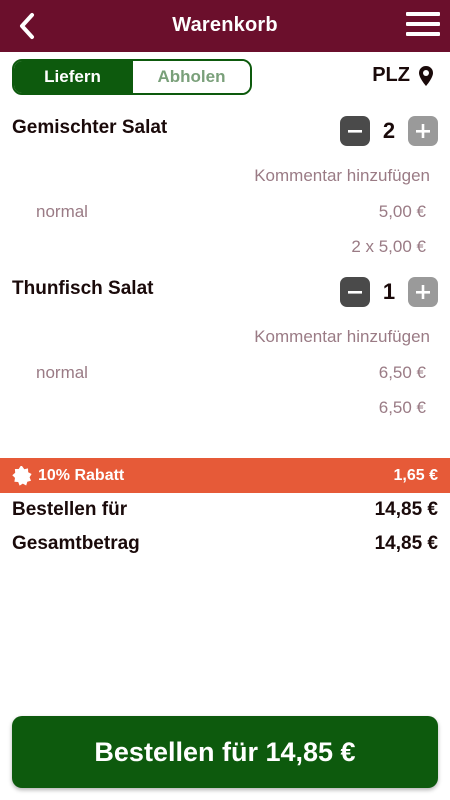 This screenshot has height=800, width=450. What do you see at coordinates (81, 475) in the screenshot?
I see `discount-label: 10% Rabatt` at bounding box center [81, 475].